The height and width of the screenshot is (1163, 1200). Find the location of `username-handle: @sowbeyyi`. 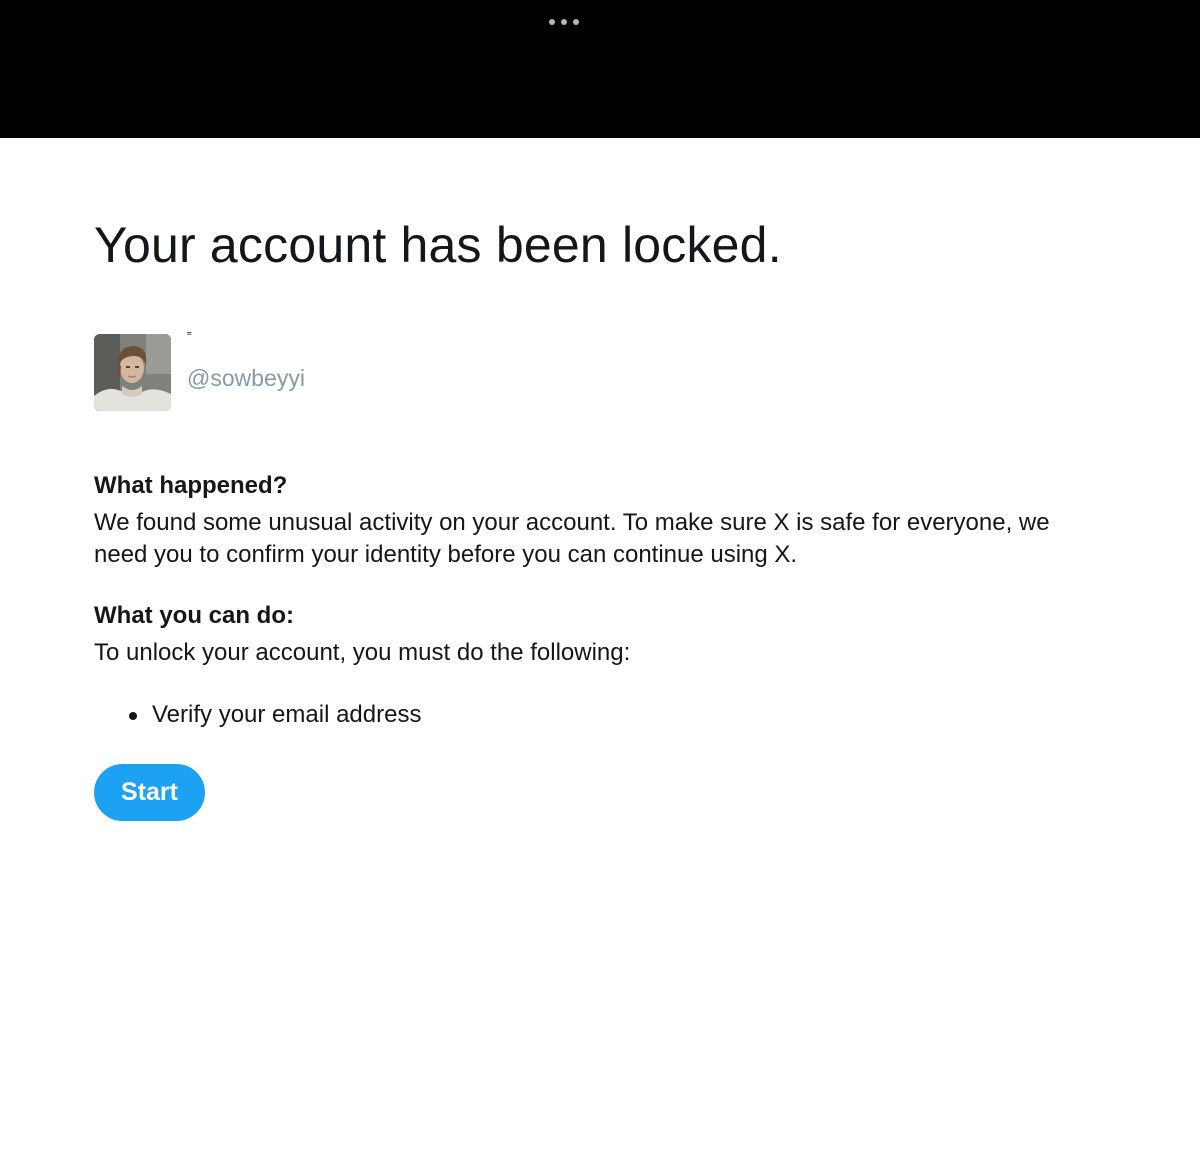

username-handle: @sowbeyyi is located at coordinates (246, 378).